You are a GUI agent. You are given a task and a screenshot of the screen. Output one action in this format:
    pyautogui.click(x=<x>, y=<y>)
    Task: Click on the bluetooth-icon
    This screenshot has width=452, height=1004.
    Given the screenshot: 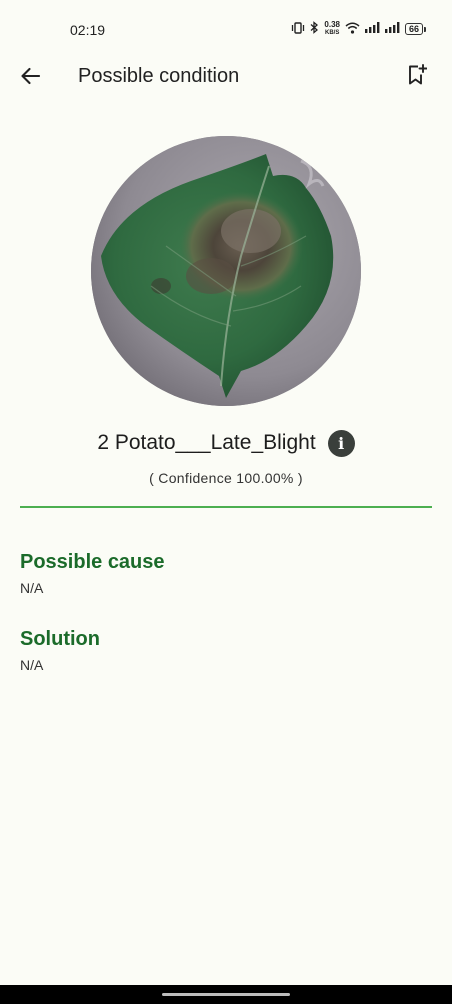 What is the action you would take?
    pyautogui.click(x=314, y=29)
    